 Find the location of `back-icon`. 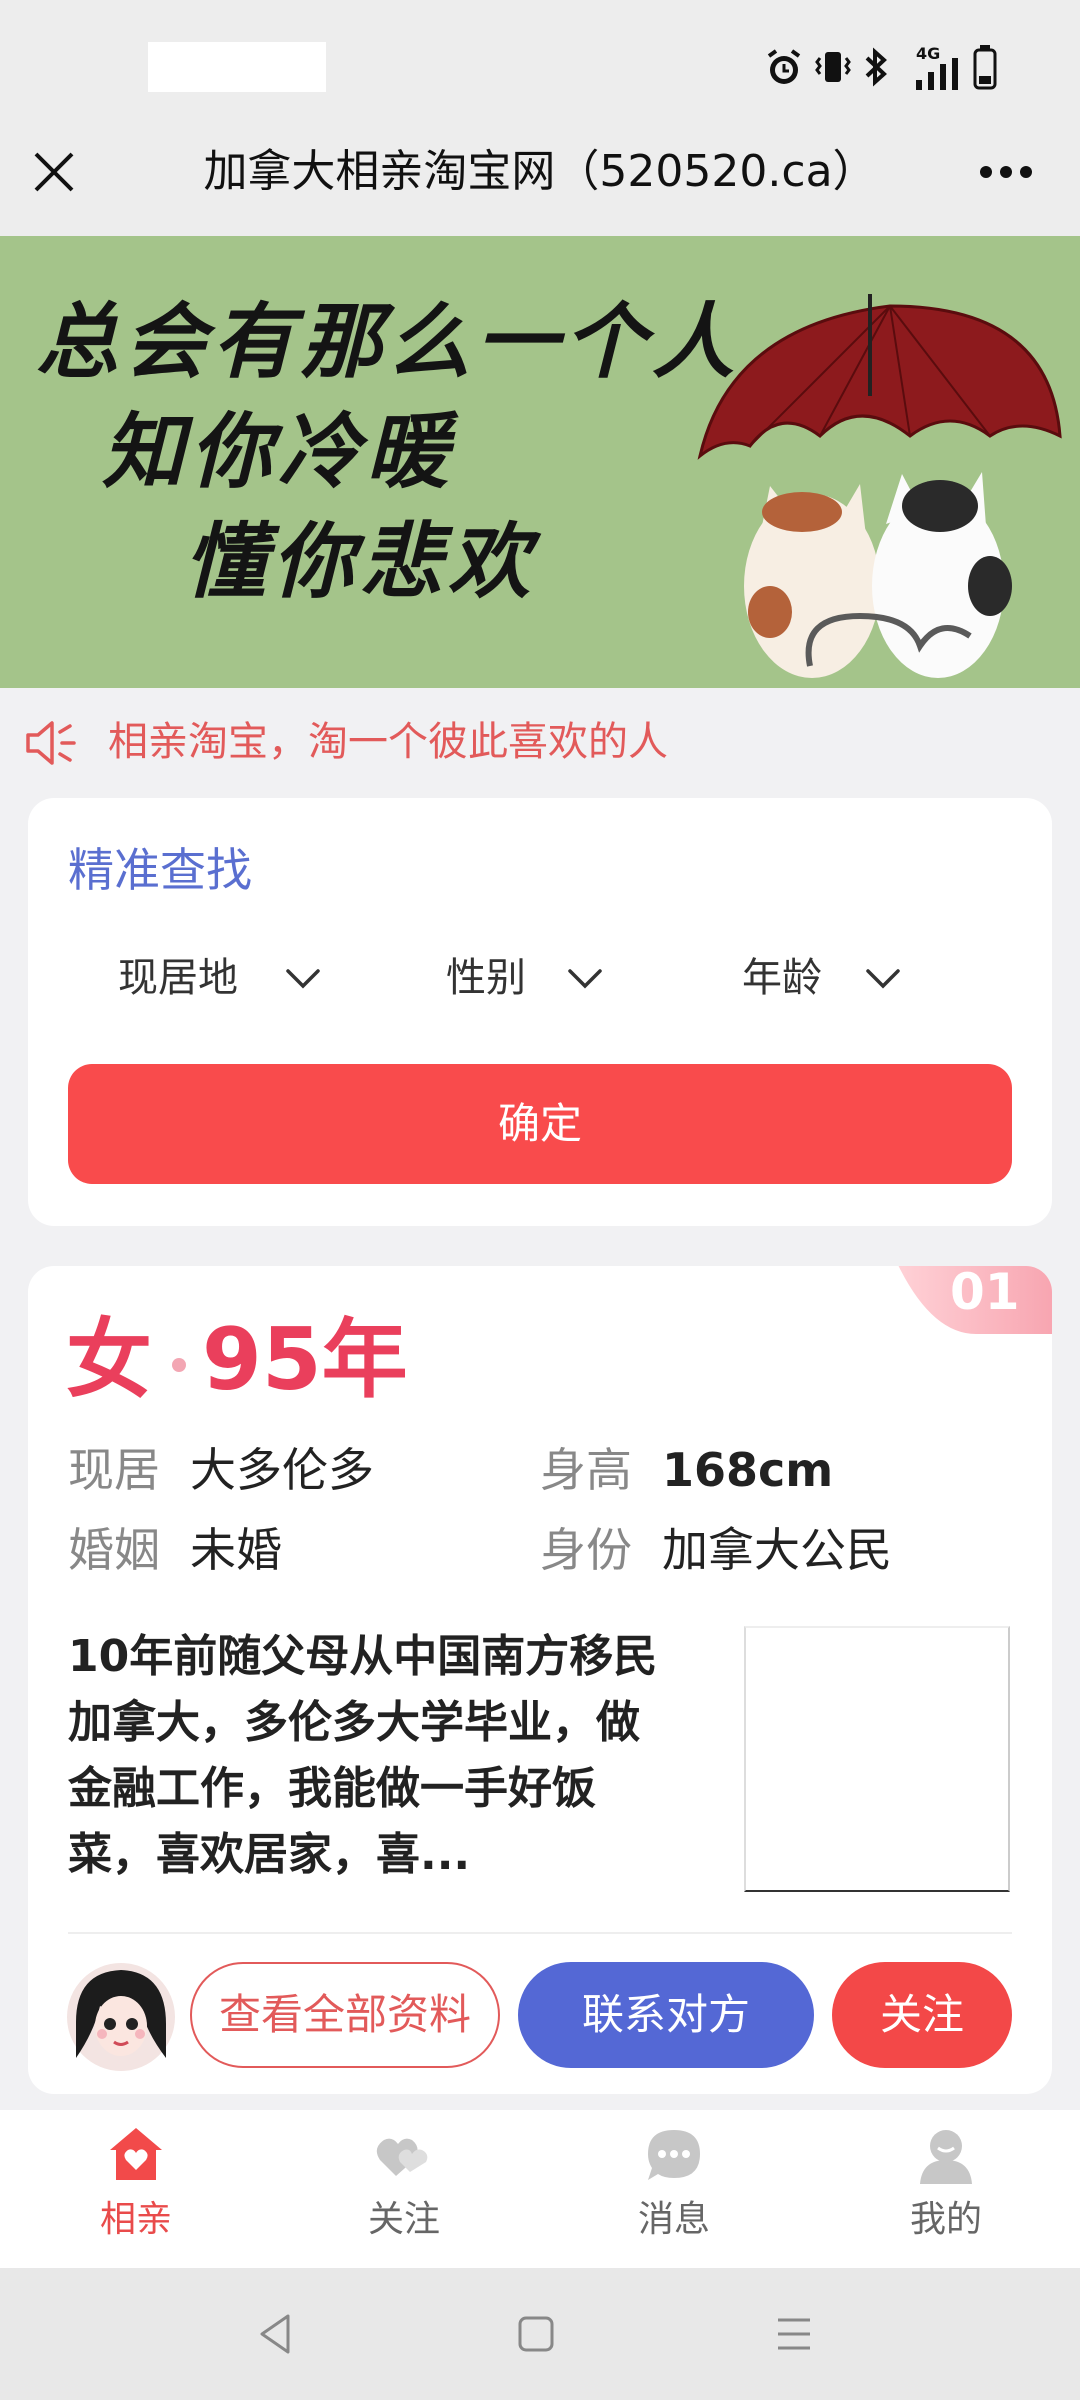

back-icon is located at coordinates (276, 2334).